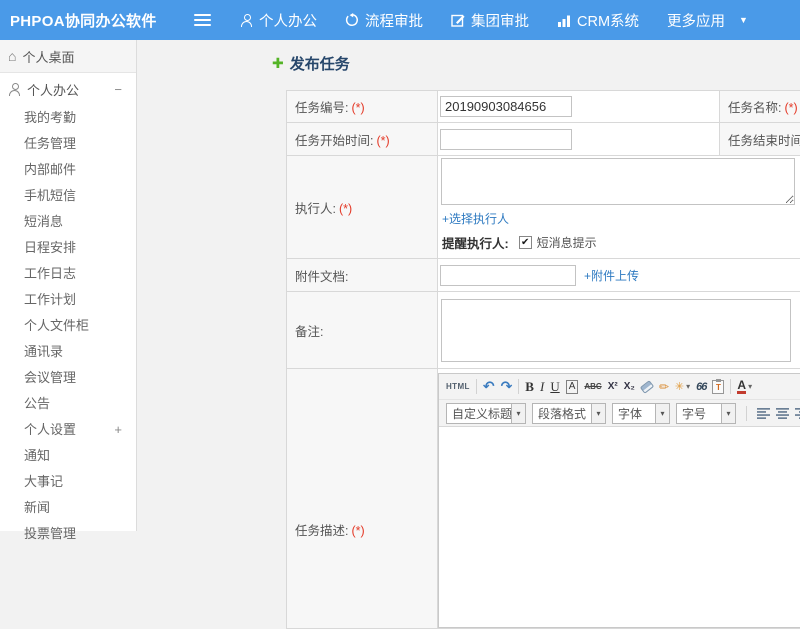  What do you see at coordinates (489, 386) in the screenshot?
I see `undo-icon: ↶` at bounding box center [489, 386].